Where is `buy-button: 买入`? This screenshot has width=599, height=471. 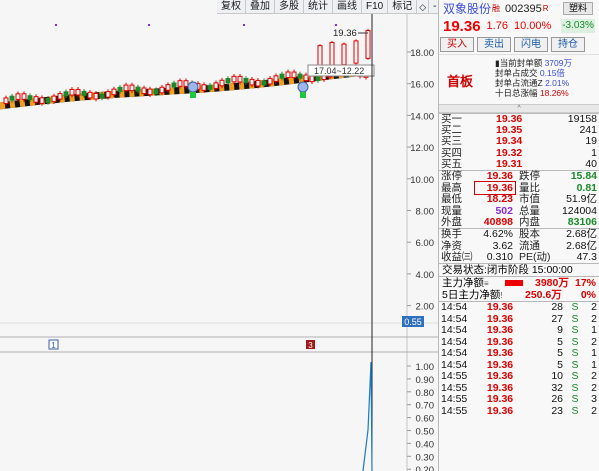
buy-button: 买入 is located at coordinates (457, 44).